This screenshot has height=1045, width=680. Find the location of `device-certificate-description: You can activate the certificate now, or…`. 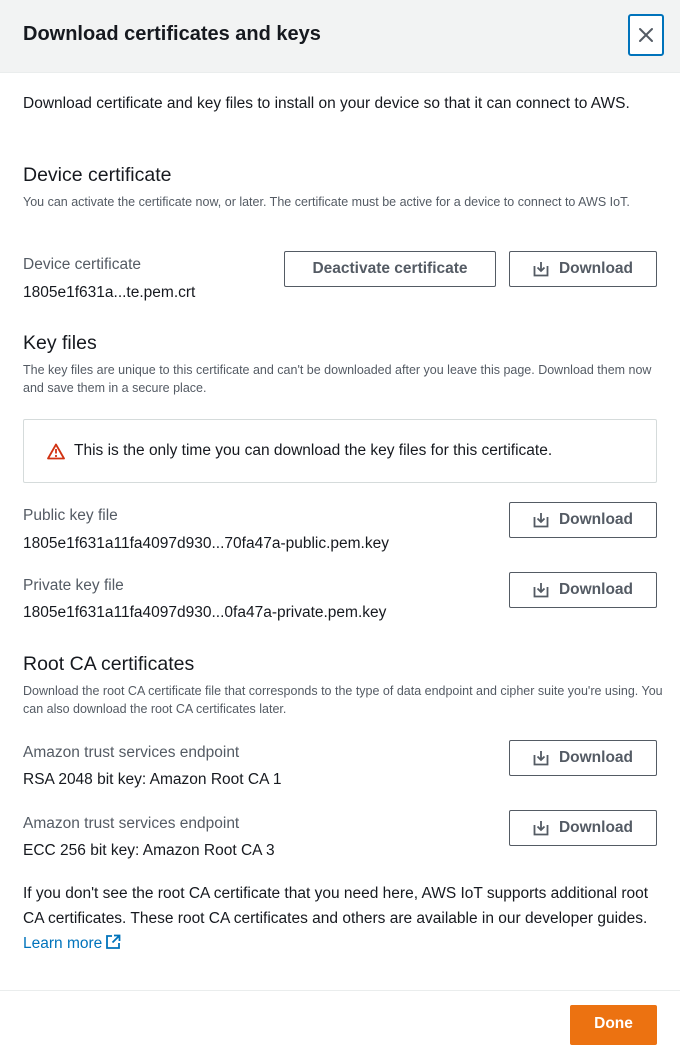

device-certificate-description: You can activate the certificate now, or… is located at coordinates (326, 202).